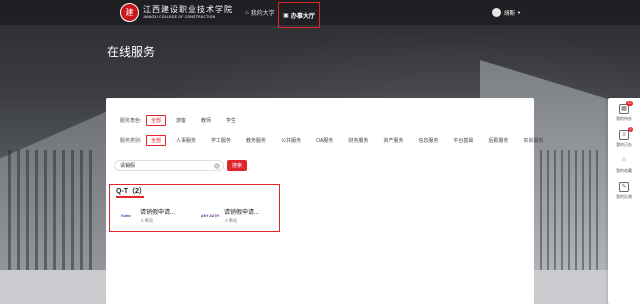 This screenshot has width=640, height=304. I want to click on side-item-label: 我的已办, so click(624, 144).